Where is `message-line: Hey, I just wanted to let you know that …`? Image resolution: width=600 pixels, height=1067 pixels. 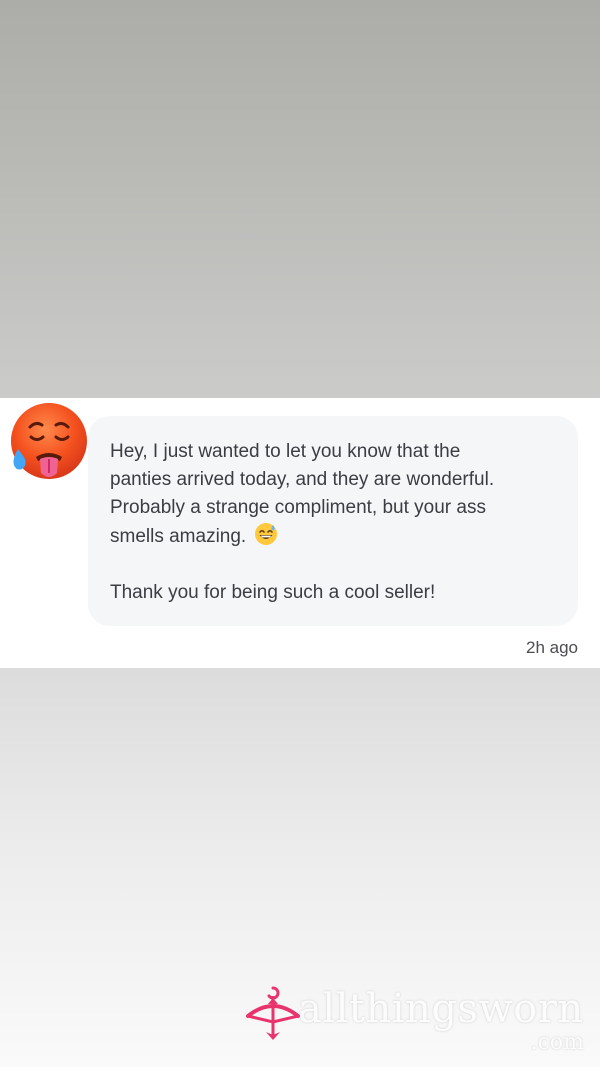
message-line: Hey, I just wanted to let you know that … is located at coordinates (285, 451).